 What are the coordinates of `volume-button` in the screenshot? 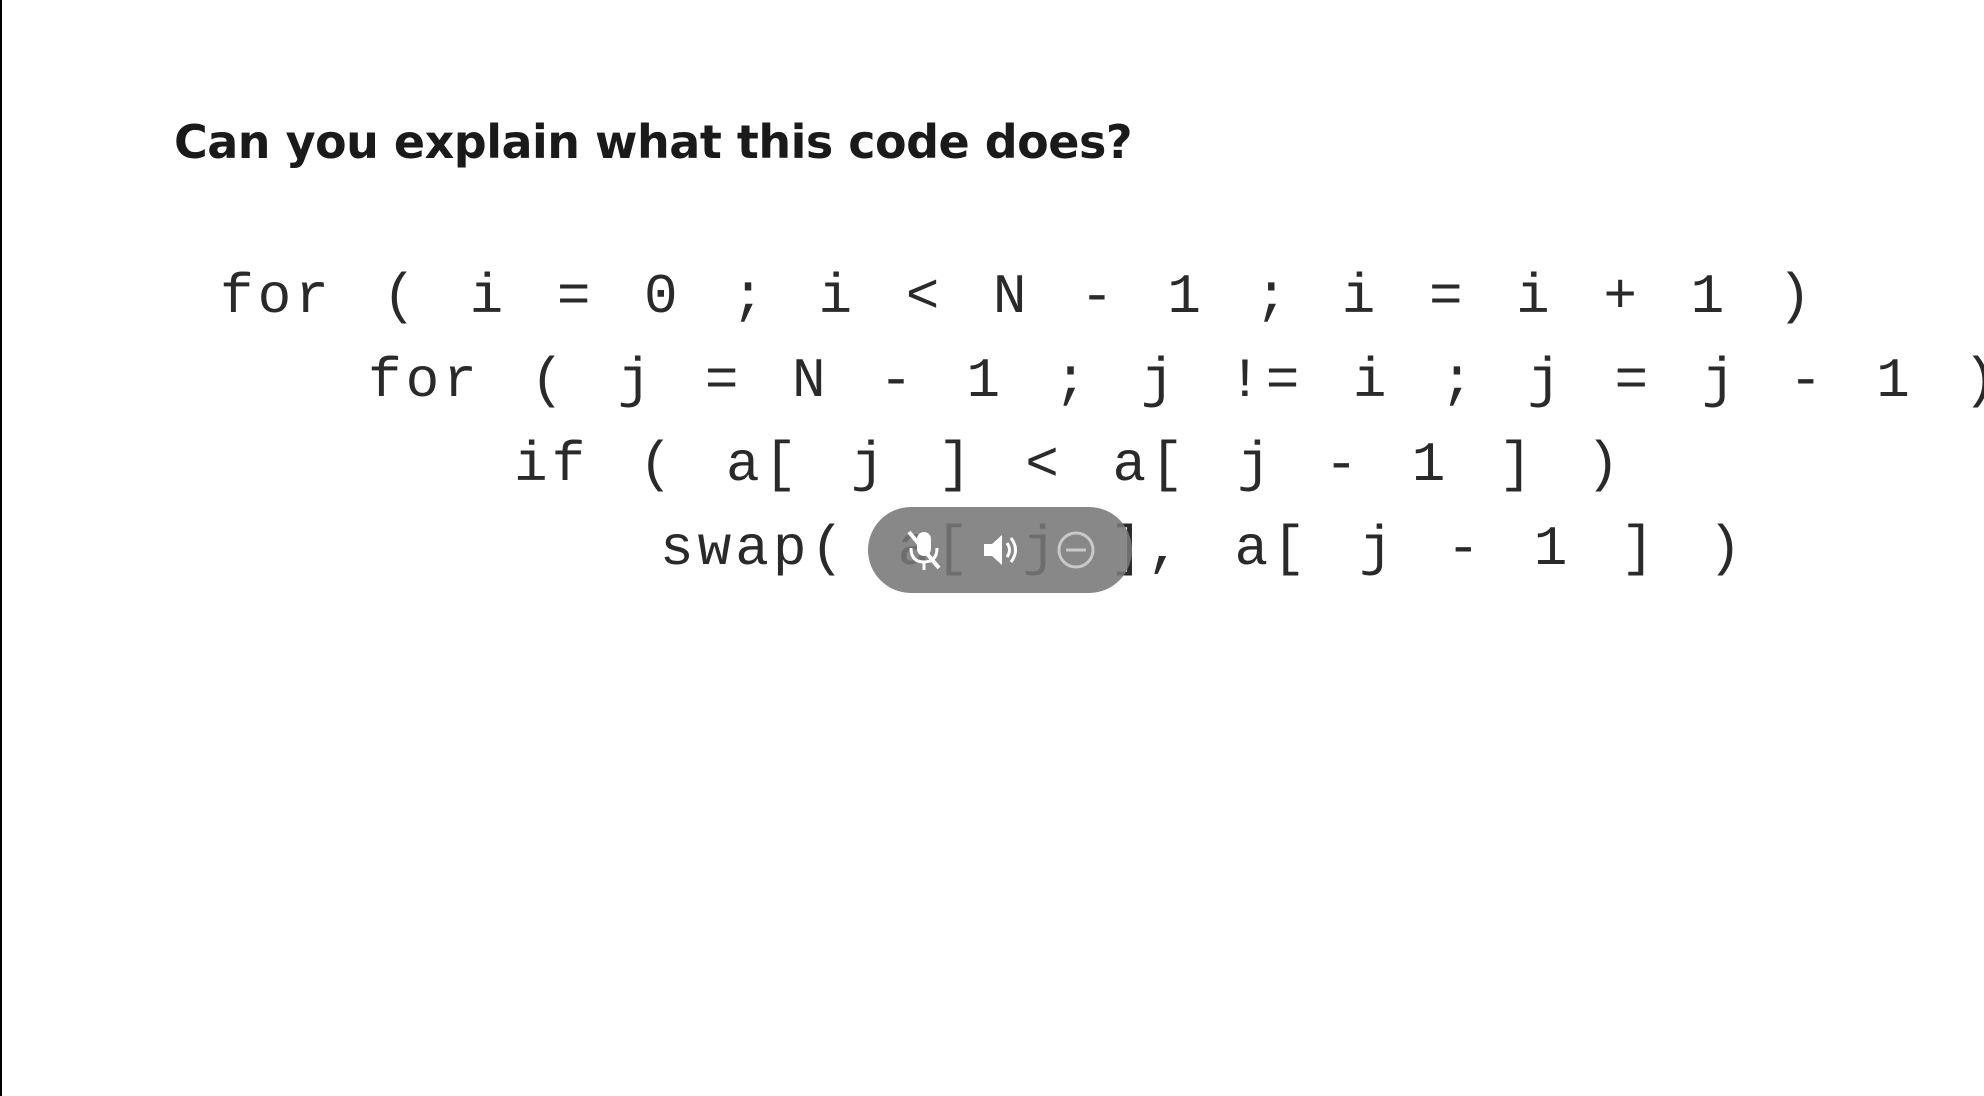 It's located at (1000, 550).